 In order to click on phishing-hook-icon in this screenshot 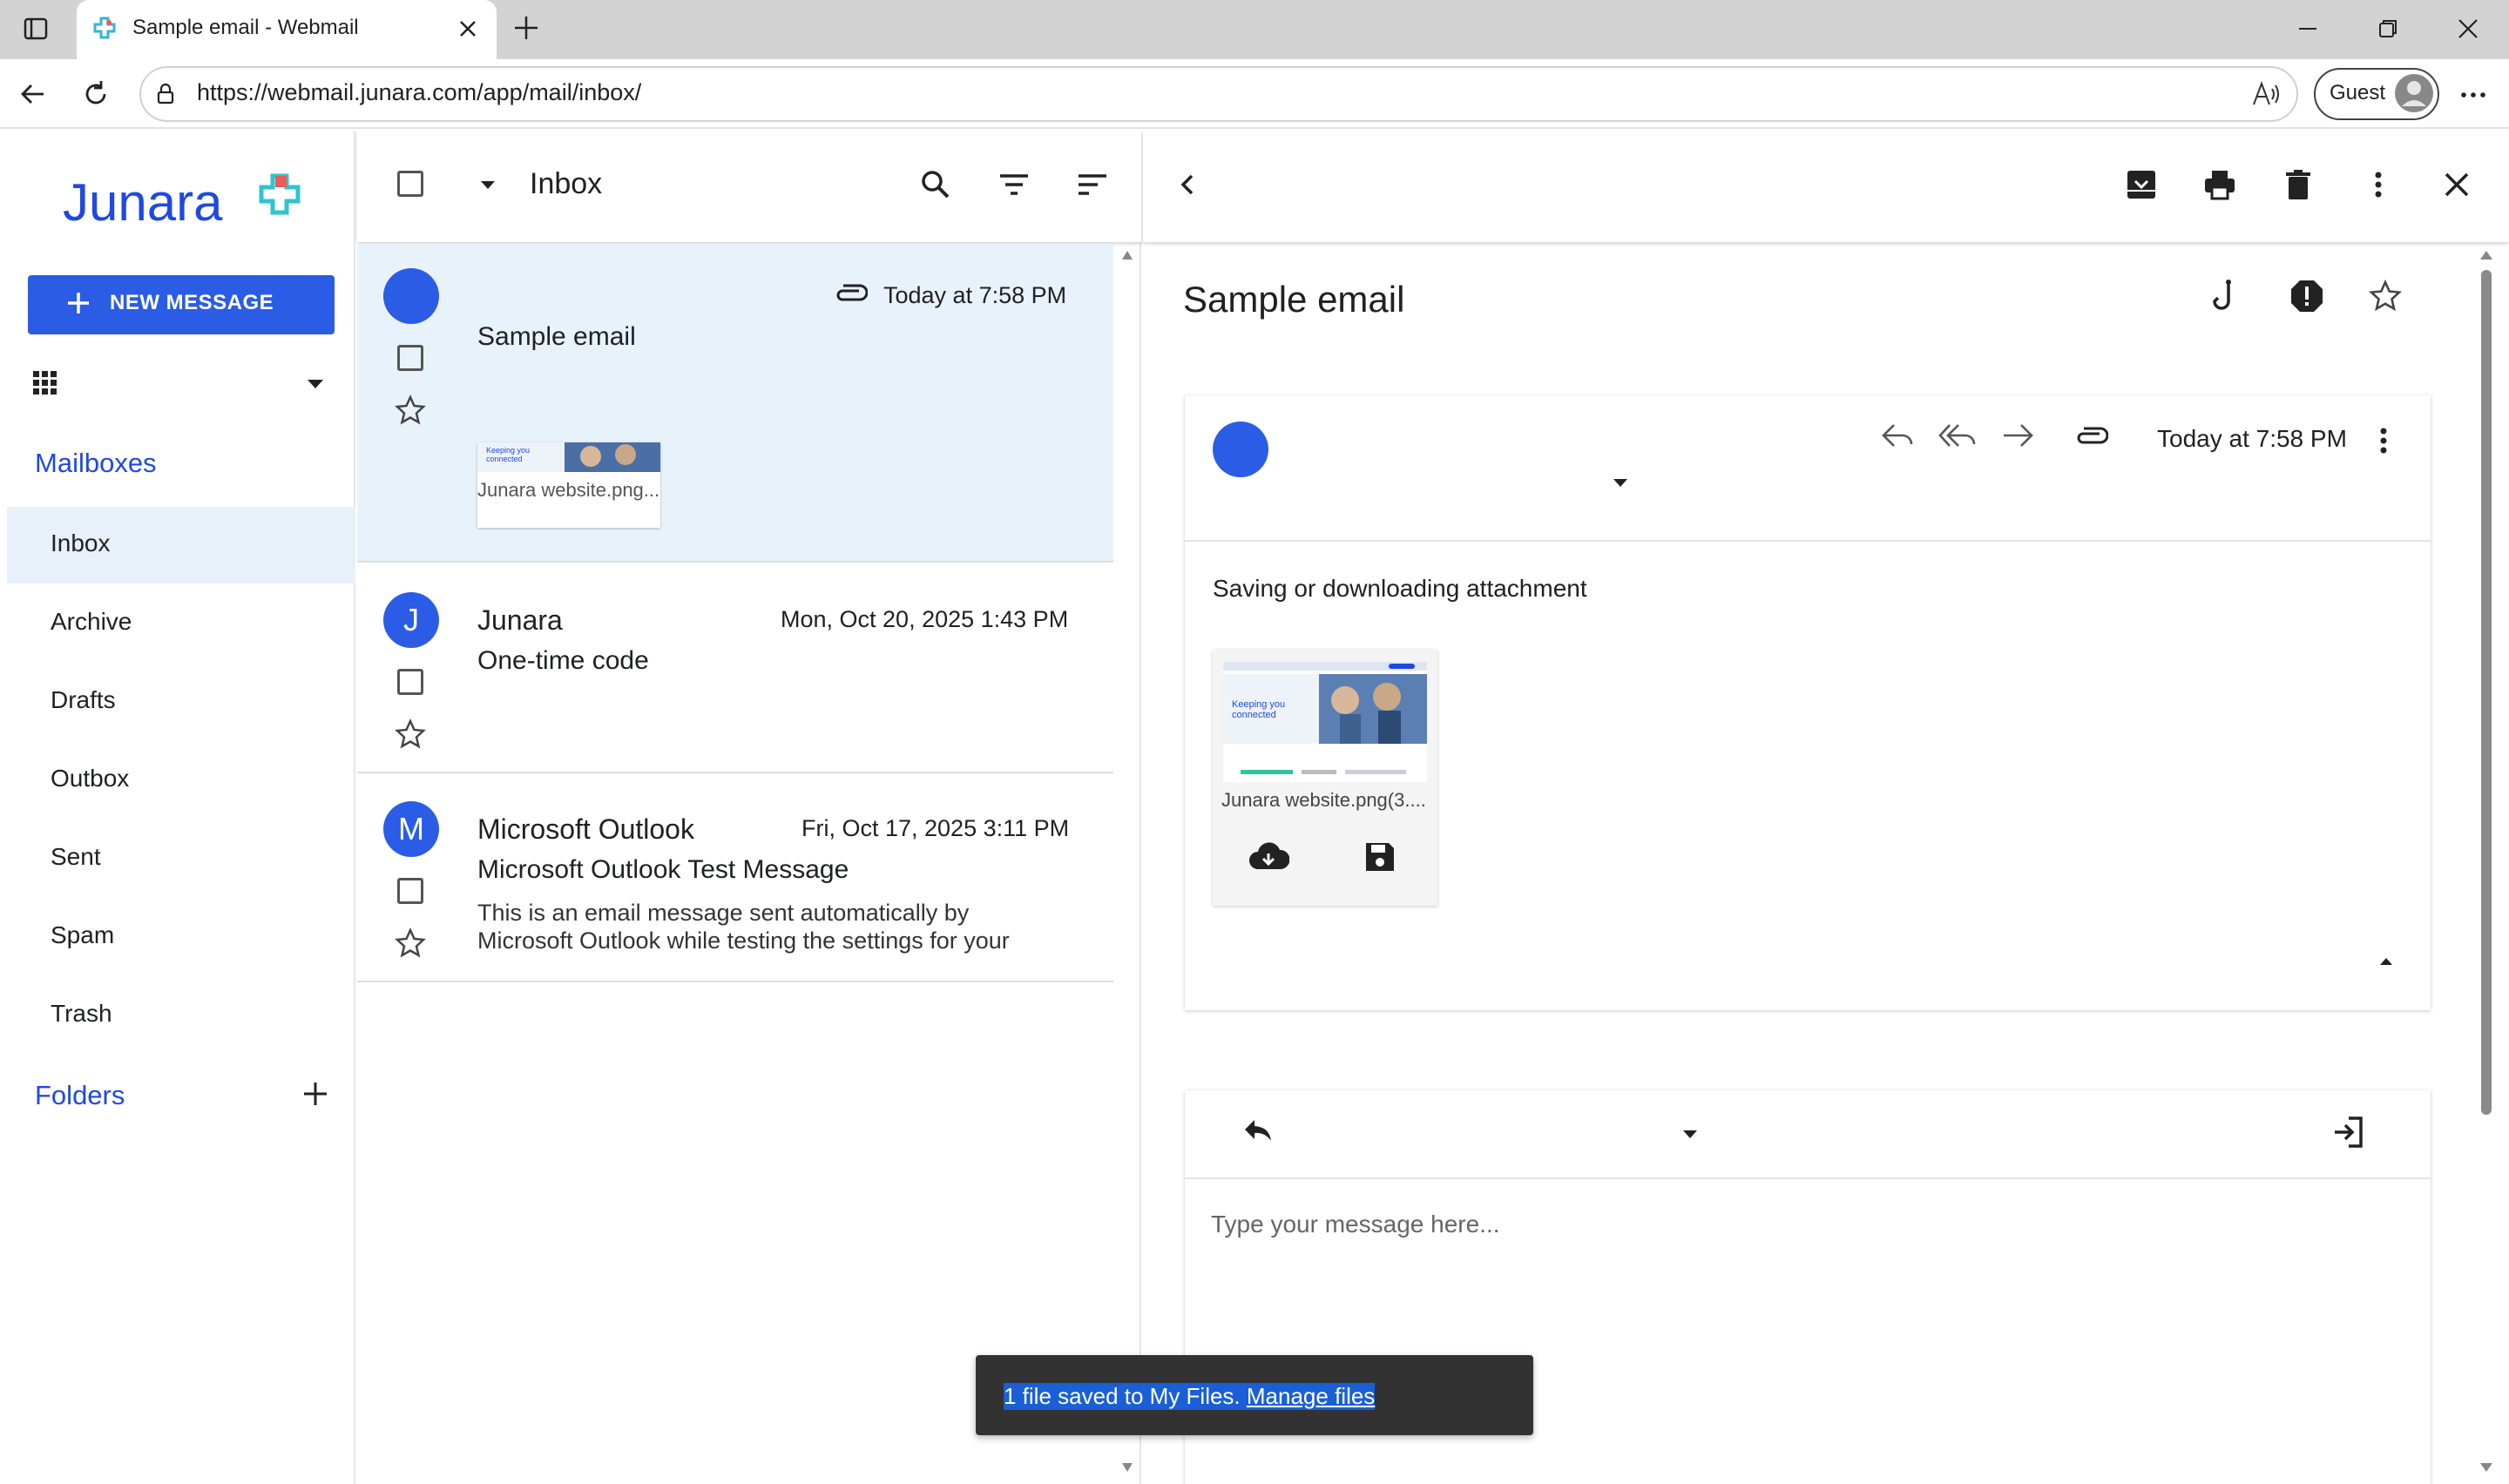, I will do `click(2226, 296)`.